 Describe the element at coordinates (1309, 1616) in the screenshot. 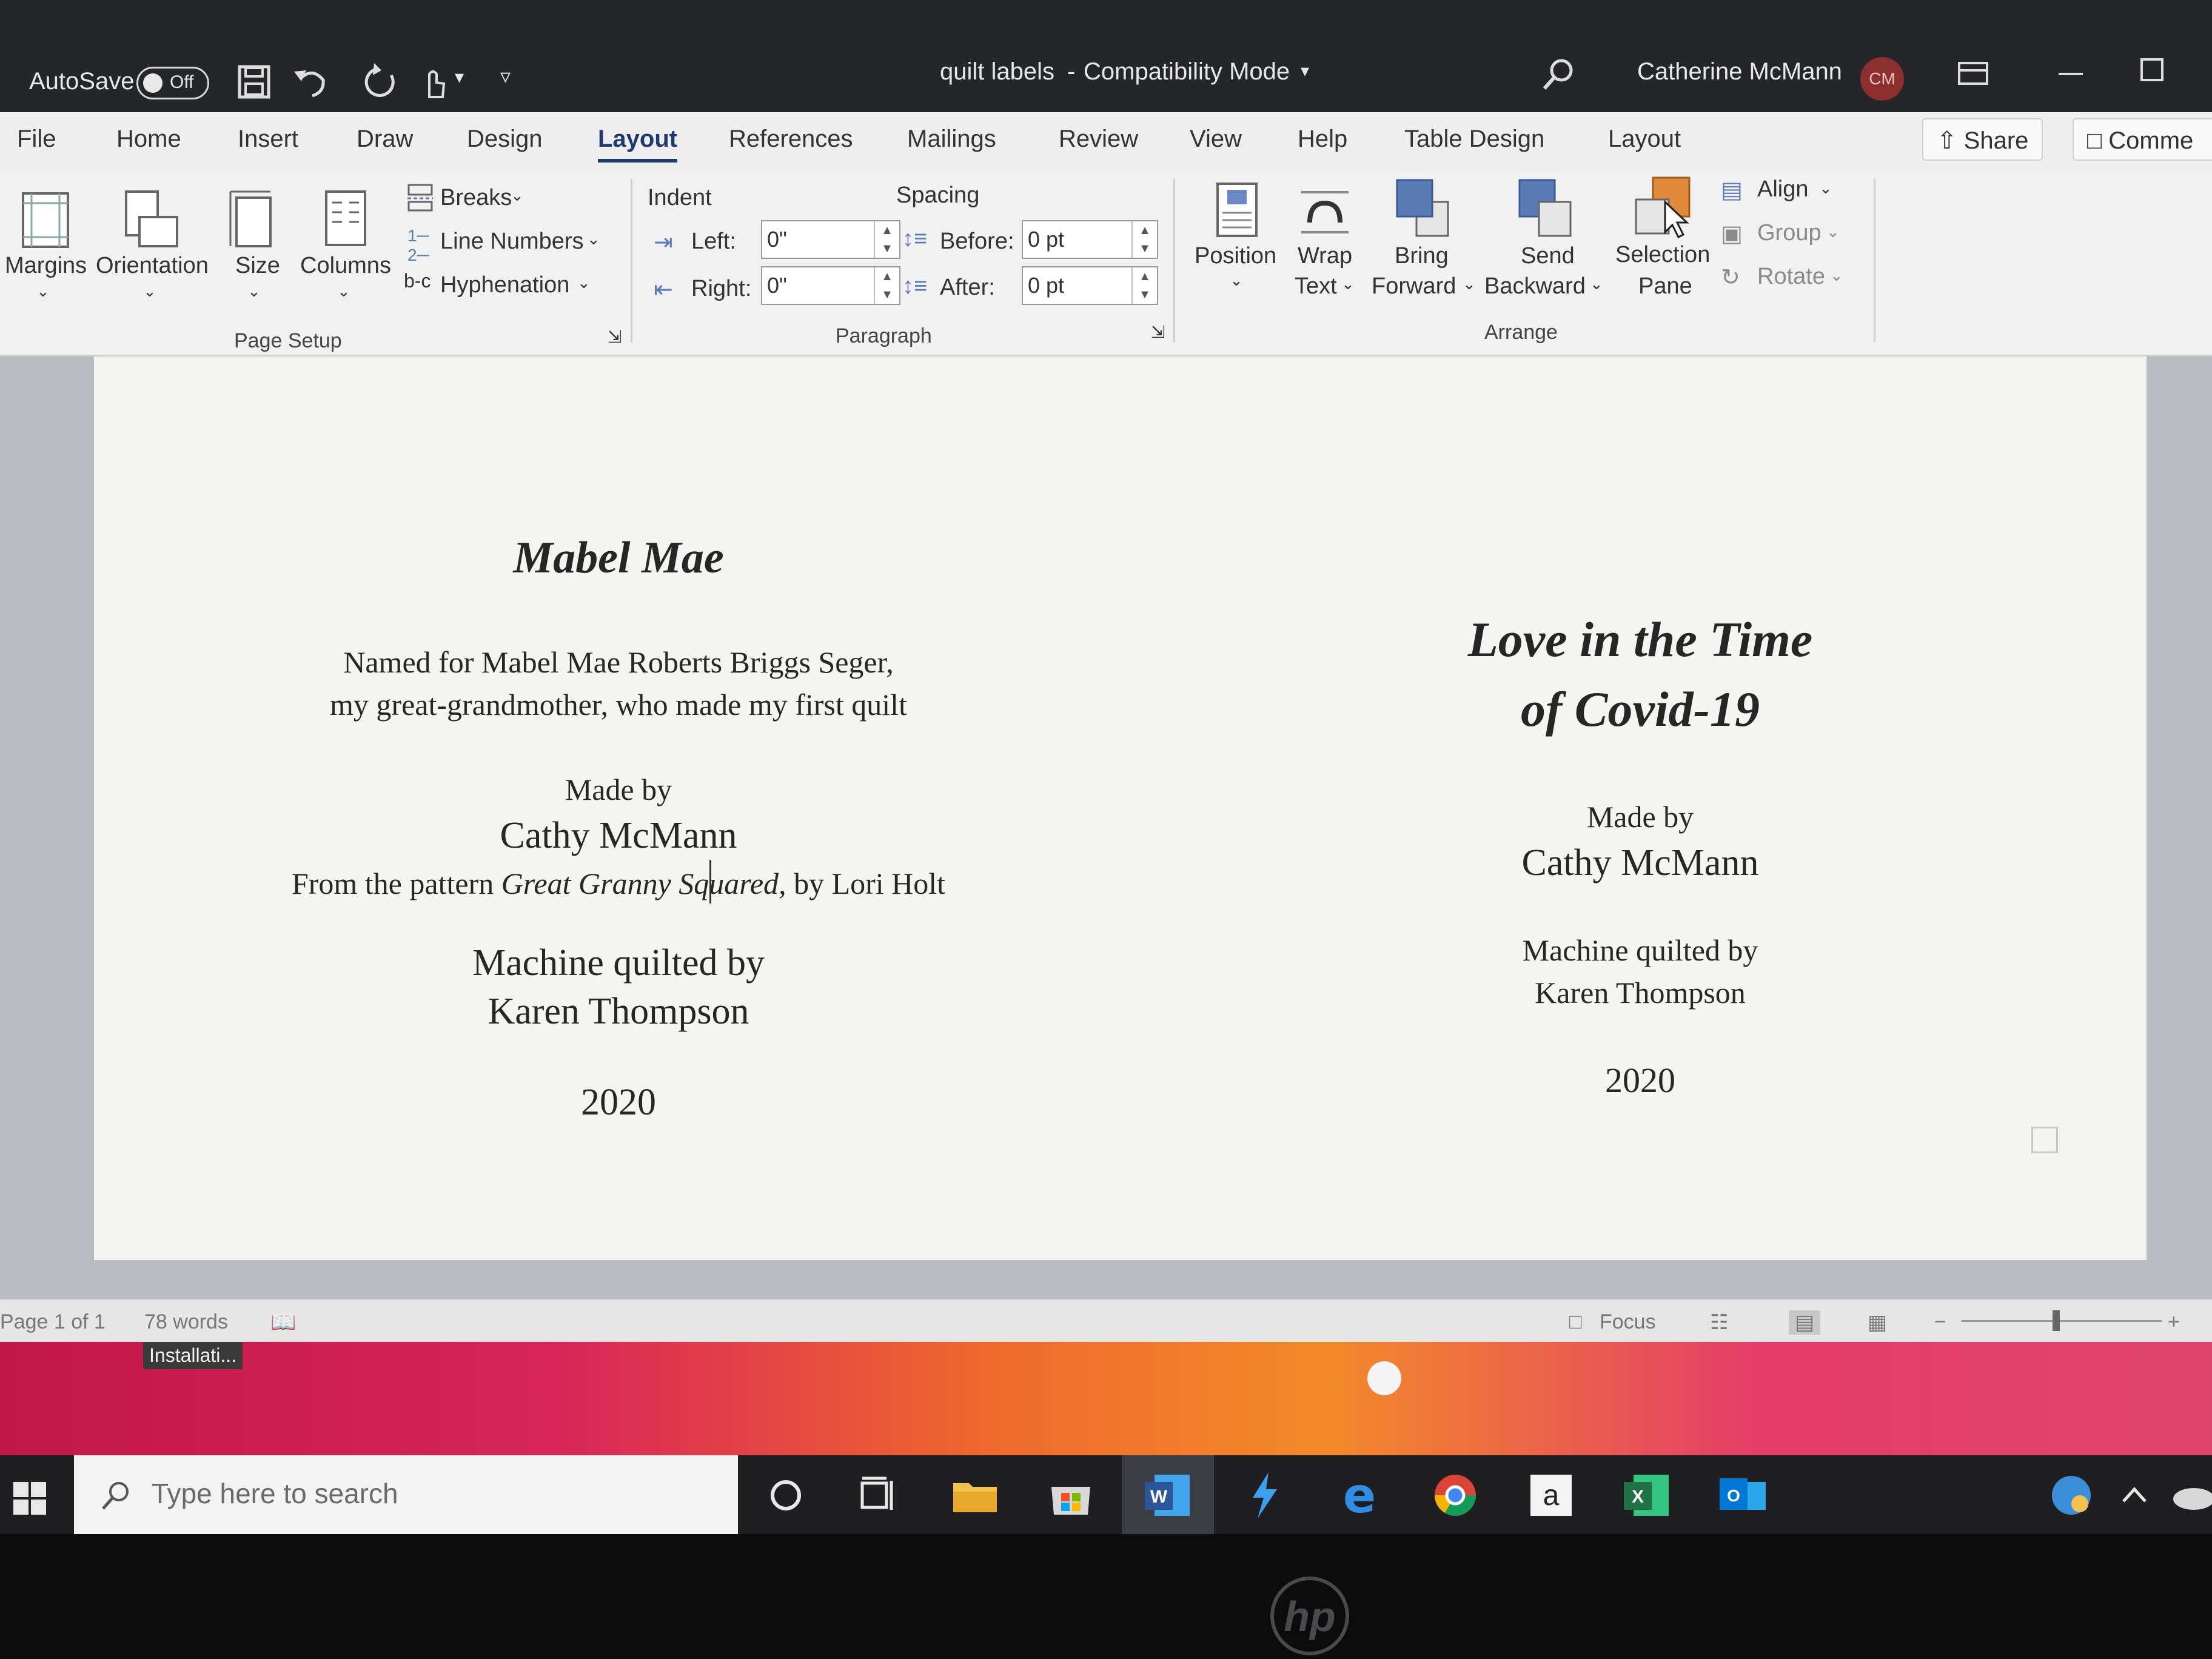

I see `hp-logo: hp` at that location.